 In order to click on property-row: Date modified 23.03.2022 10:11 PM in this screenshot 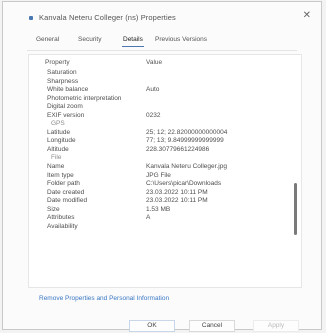, I will do `click(165, 200)`.